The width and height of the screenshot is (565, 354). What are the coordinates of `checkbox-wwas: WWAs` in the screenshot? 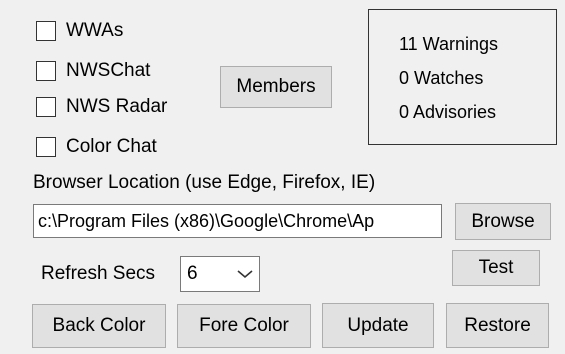 It's located at (79, 31).